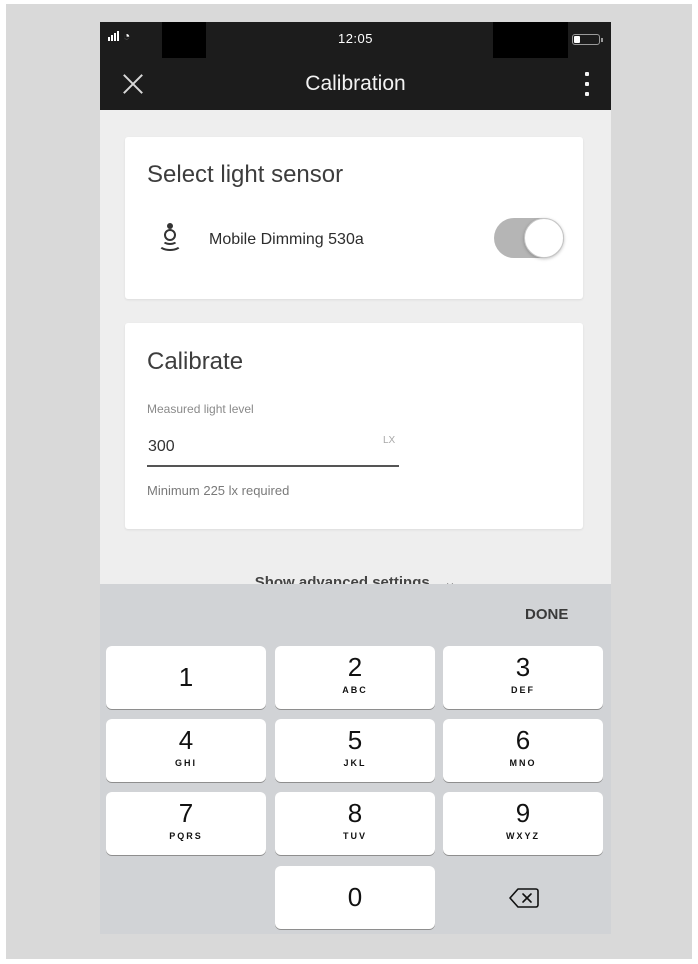  I want to click on light-level-input, so click(273, 449).